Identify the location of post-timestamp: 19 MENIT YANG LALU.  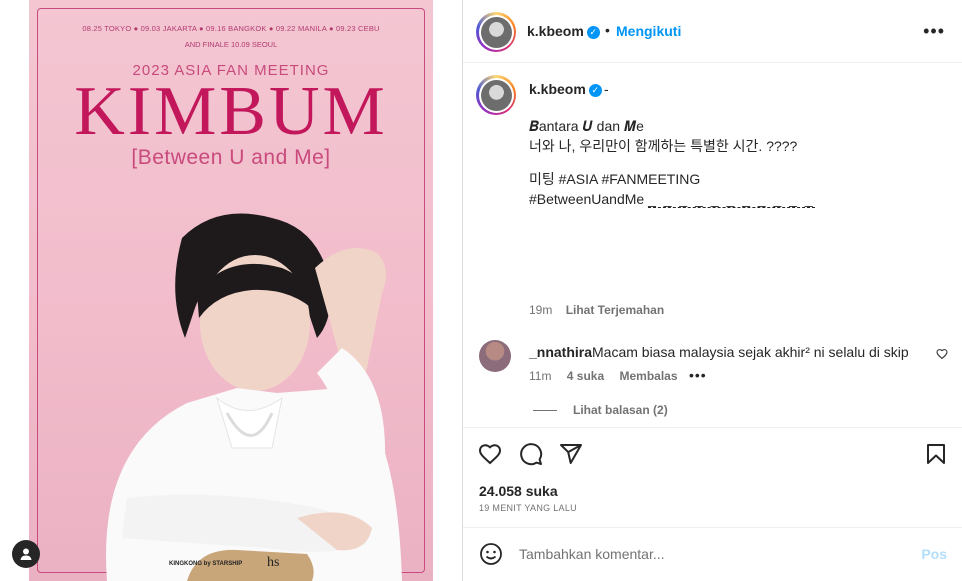
(528, 508).